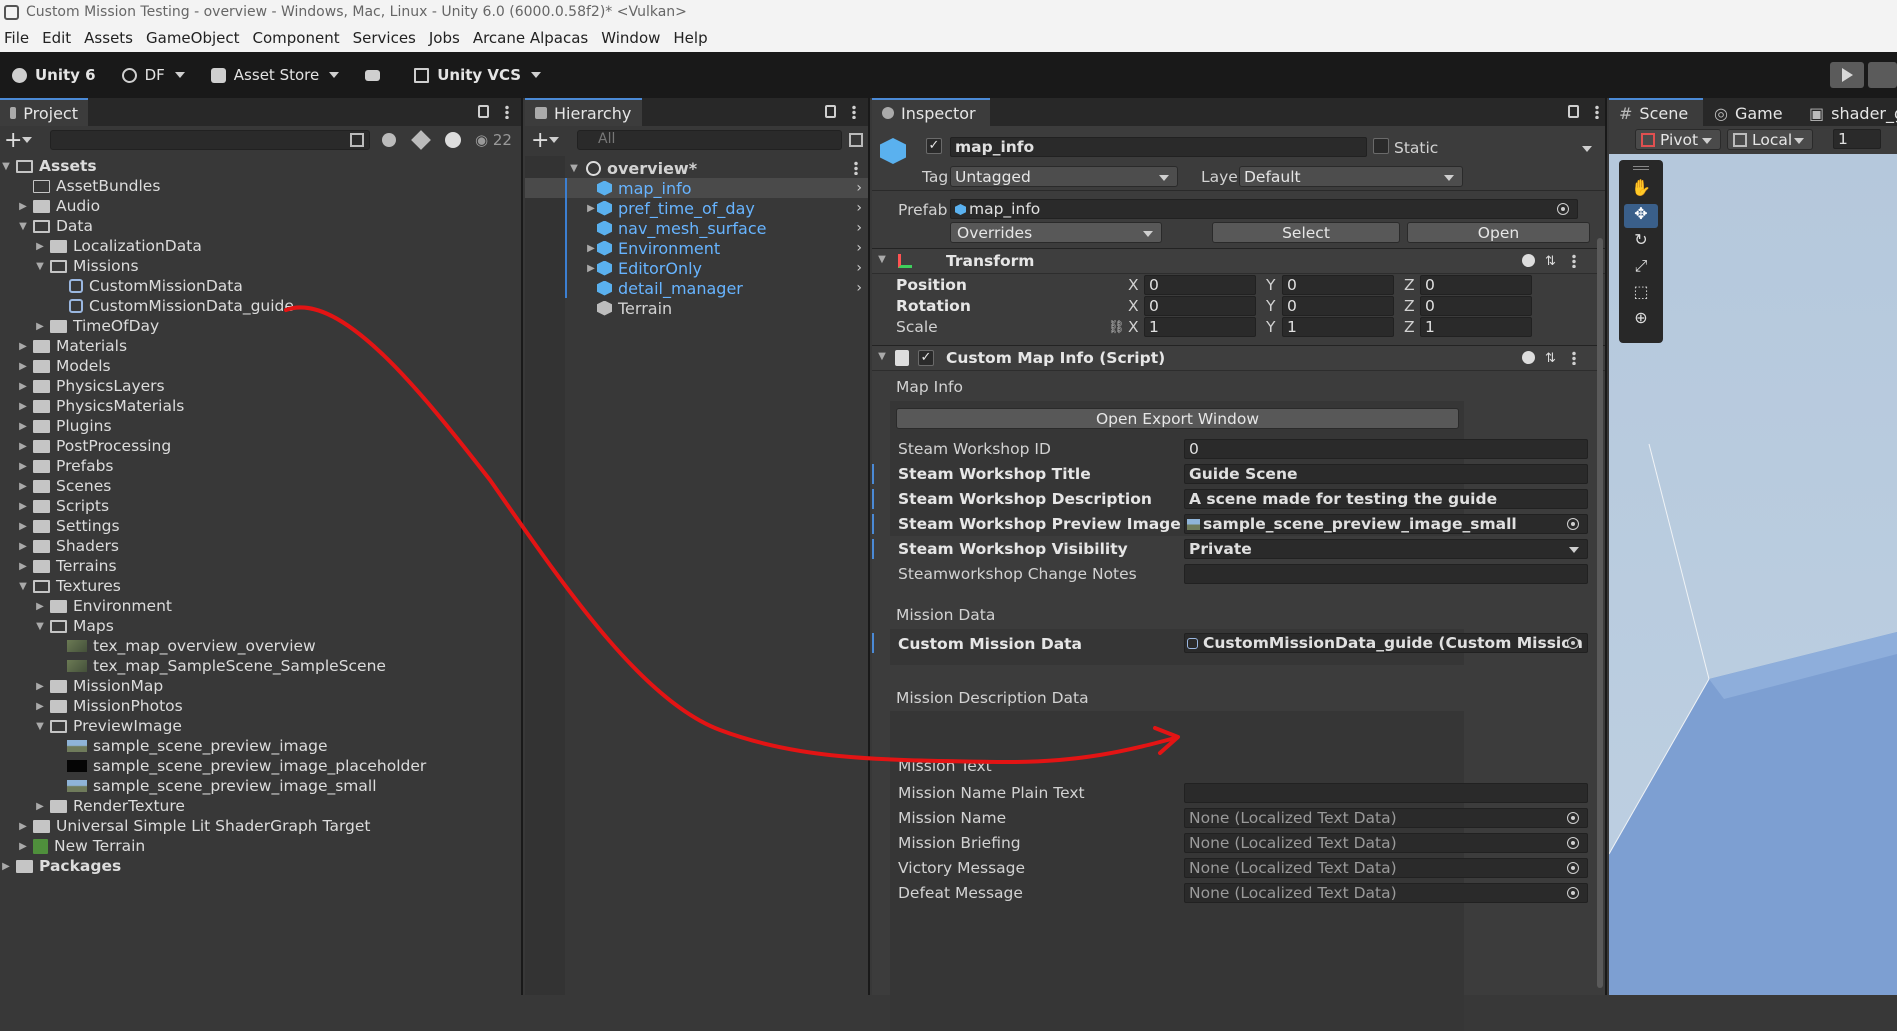 The height and width of the screenshot is (1031, 1897). I want to click on menu-item: File, so click(19, 38).